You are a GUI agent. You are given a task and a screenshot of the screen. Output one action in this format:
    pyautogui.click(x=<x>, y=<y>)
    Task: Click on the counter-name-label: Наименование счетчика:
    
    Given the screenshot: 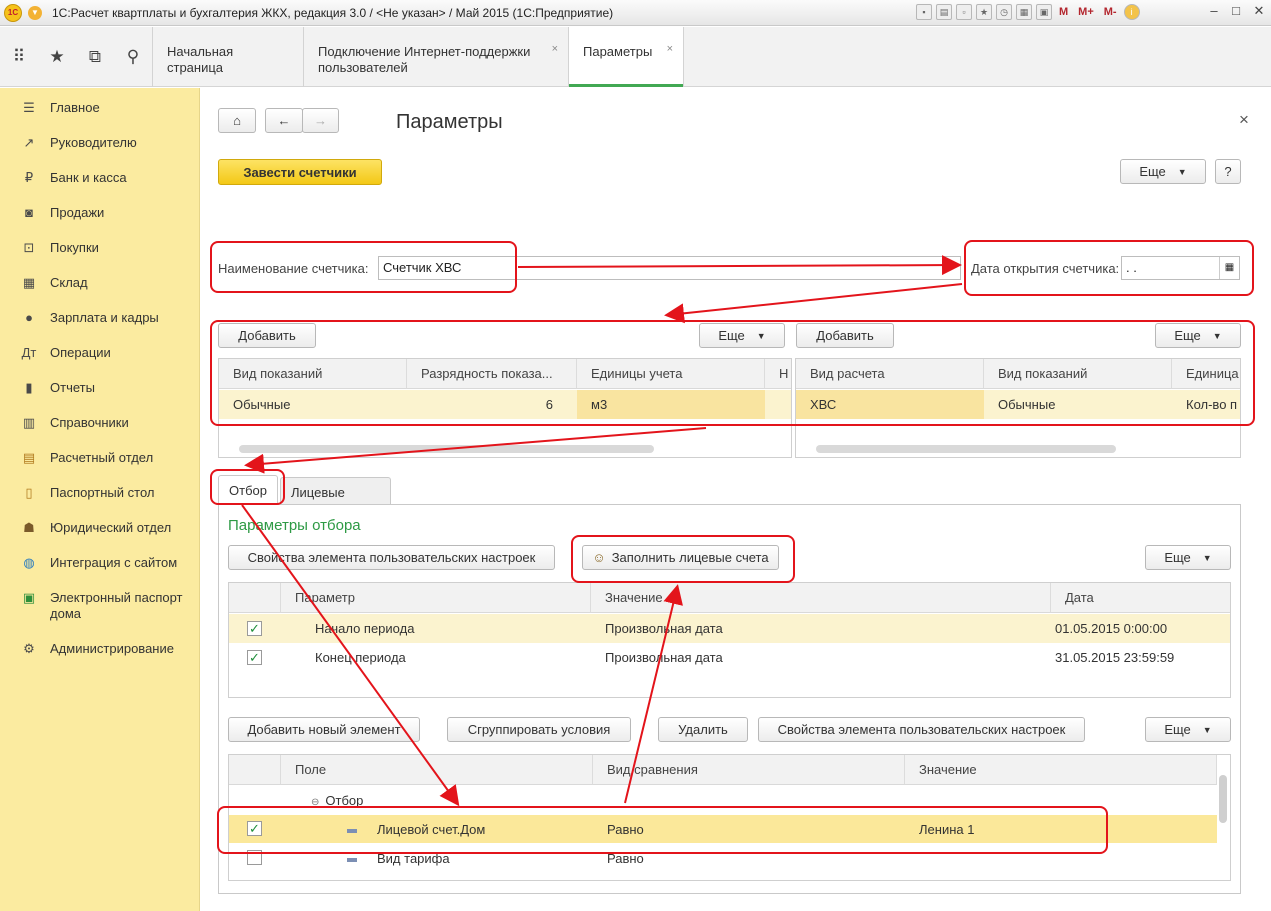 What is the action you would take?
    pyautogui.click(x=293, y=268)
    